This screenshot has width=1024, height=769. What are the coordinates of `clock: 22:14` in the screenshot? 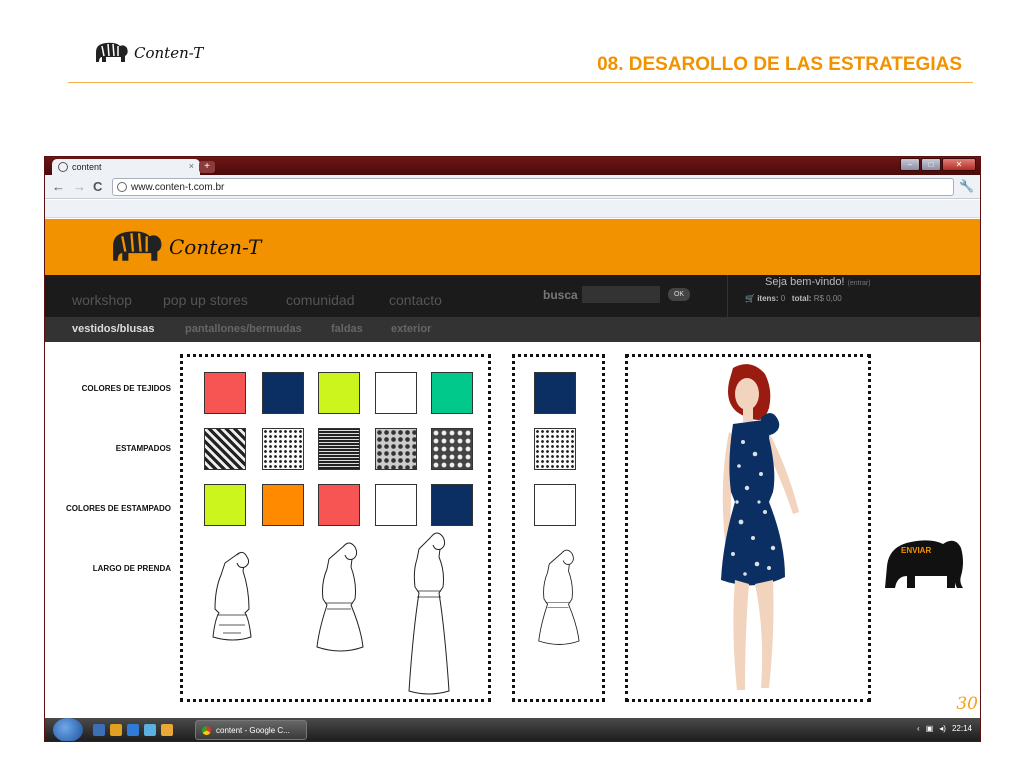 It's located at (962, 728).